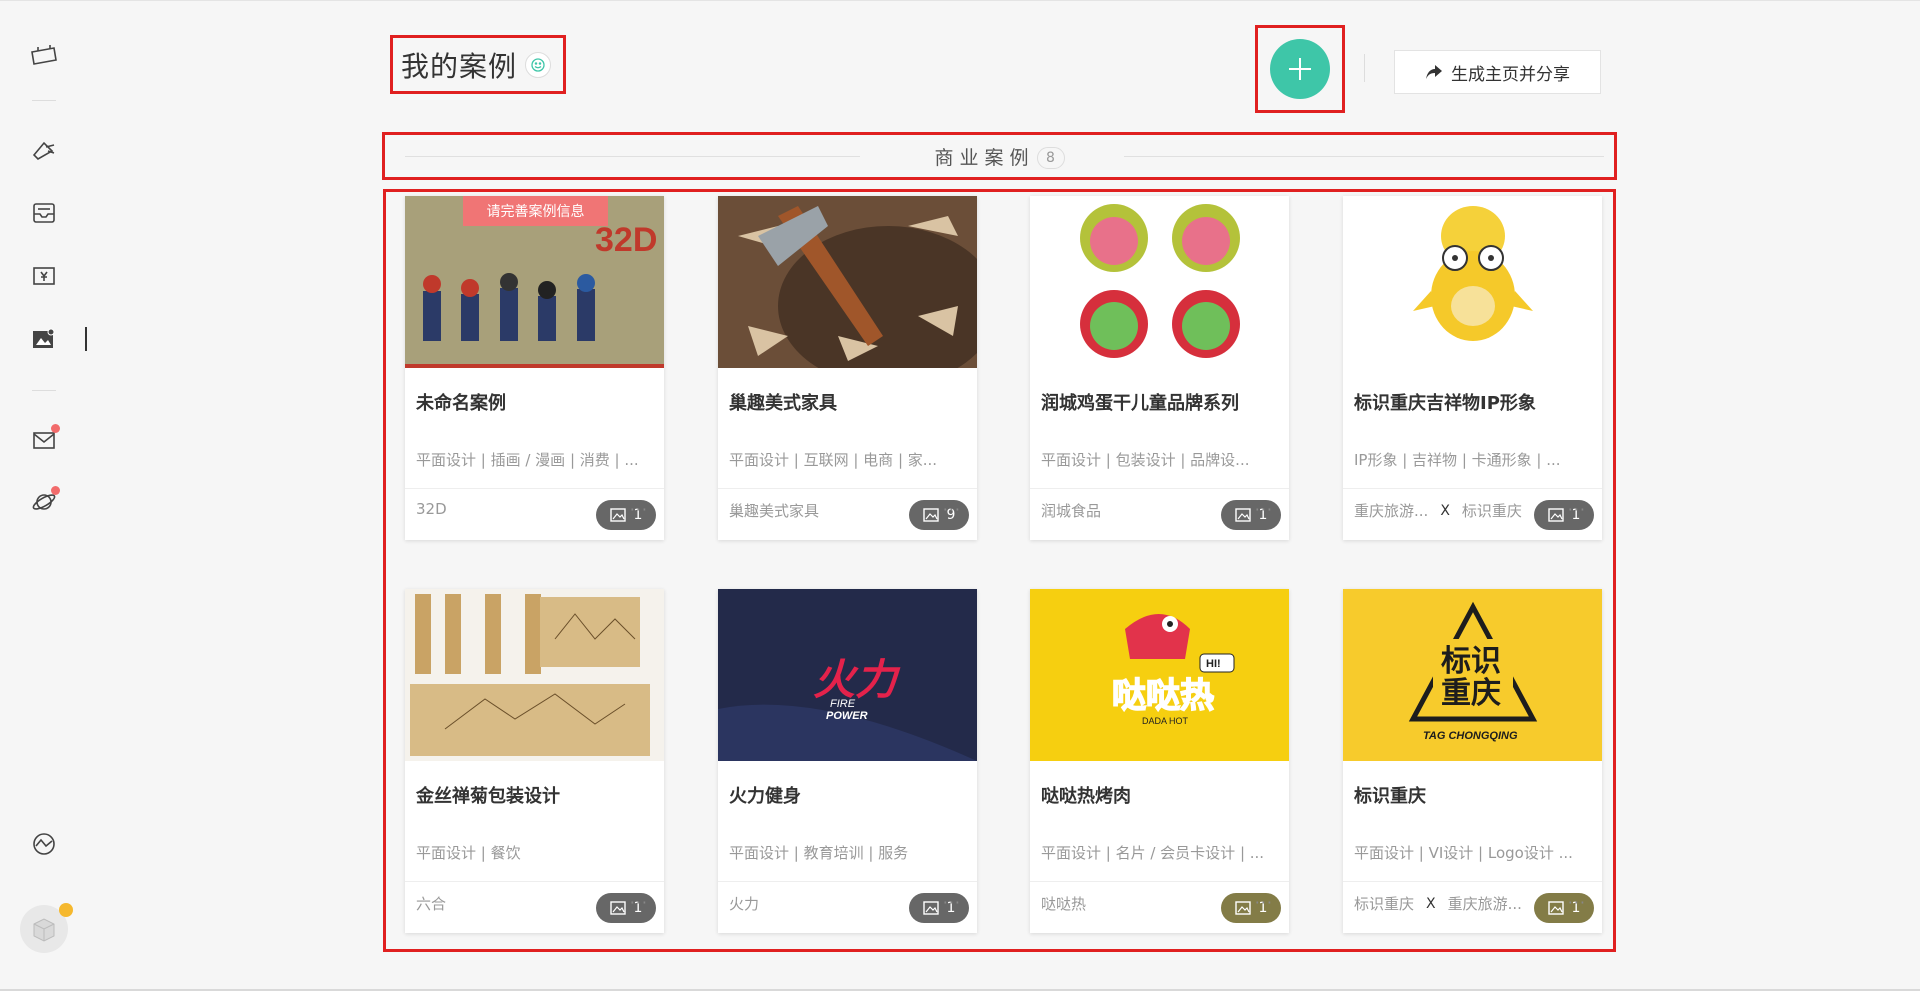  I want to click on add-highlight, so click(1300, 69).